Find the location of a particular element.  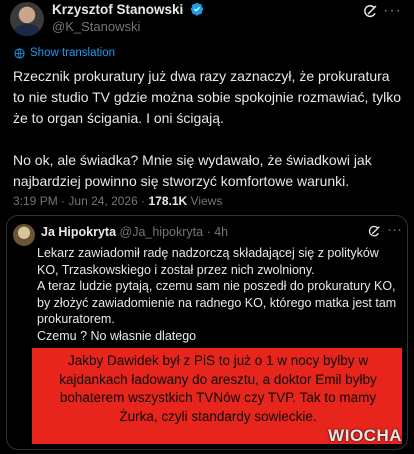

wiocha-watermark: WIOCHA is located at coordinates (365, 435).